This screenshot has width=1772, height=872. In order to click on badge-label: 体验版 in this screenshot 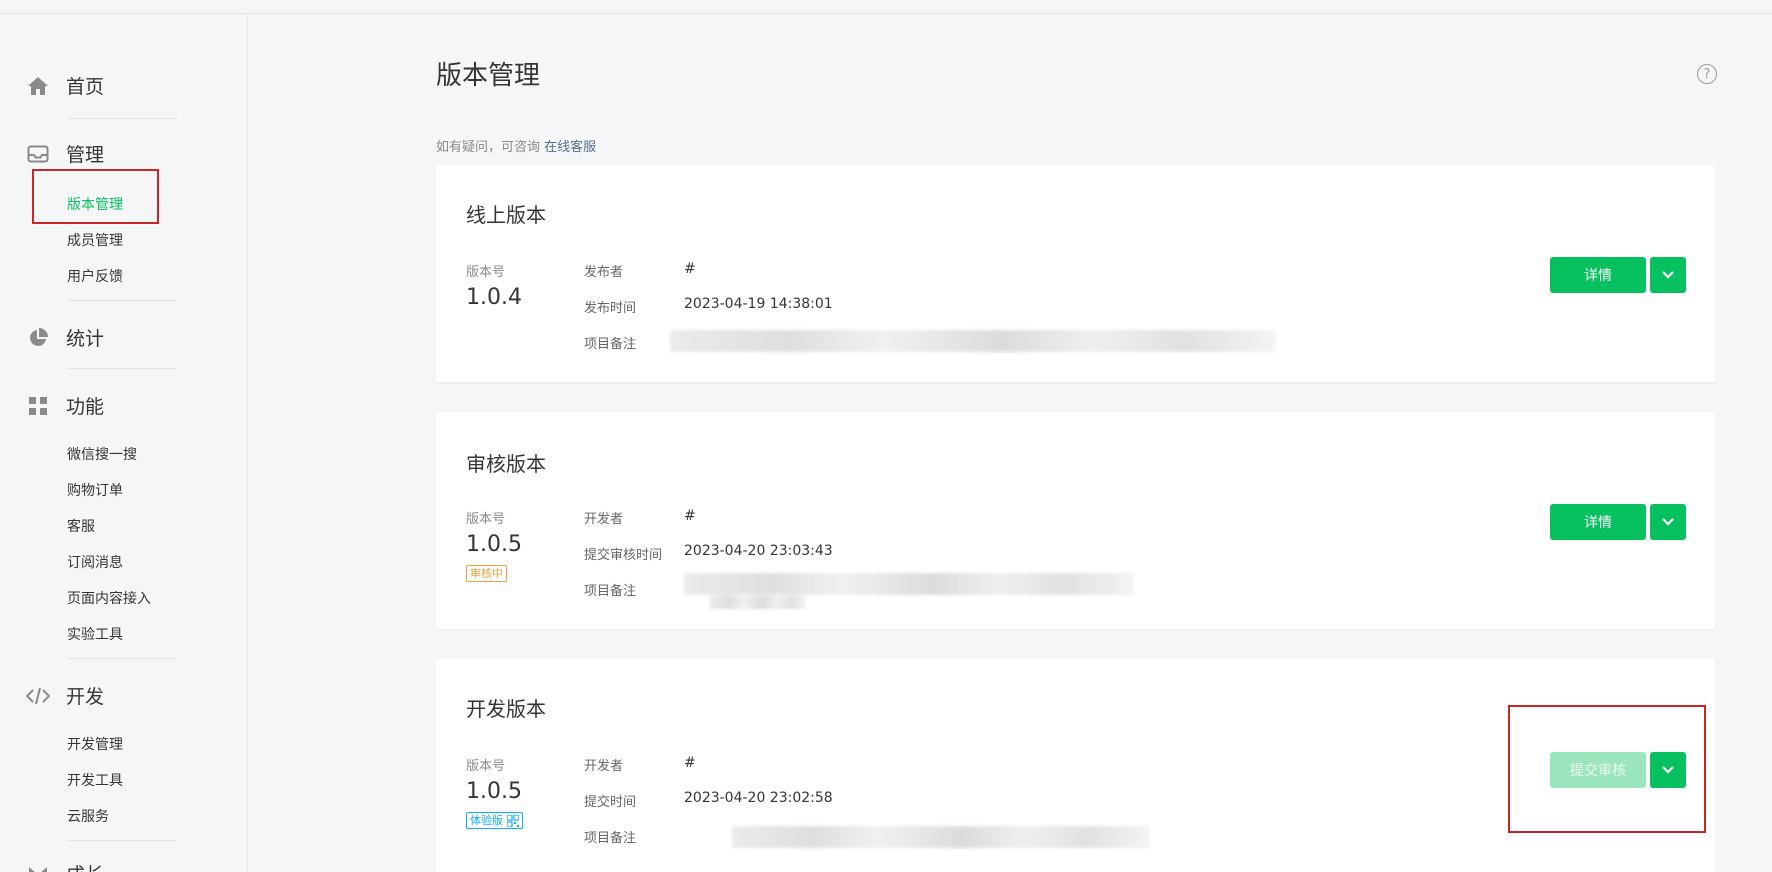, I will do `click(486, 820)`.